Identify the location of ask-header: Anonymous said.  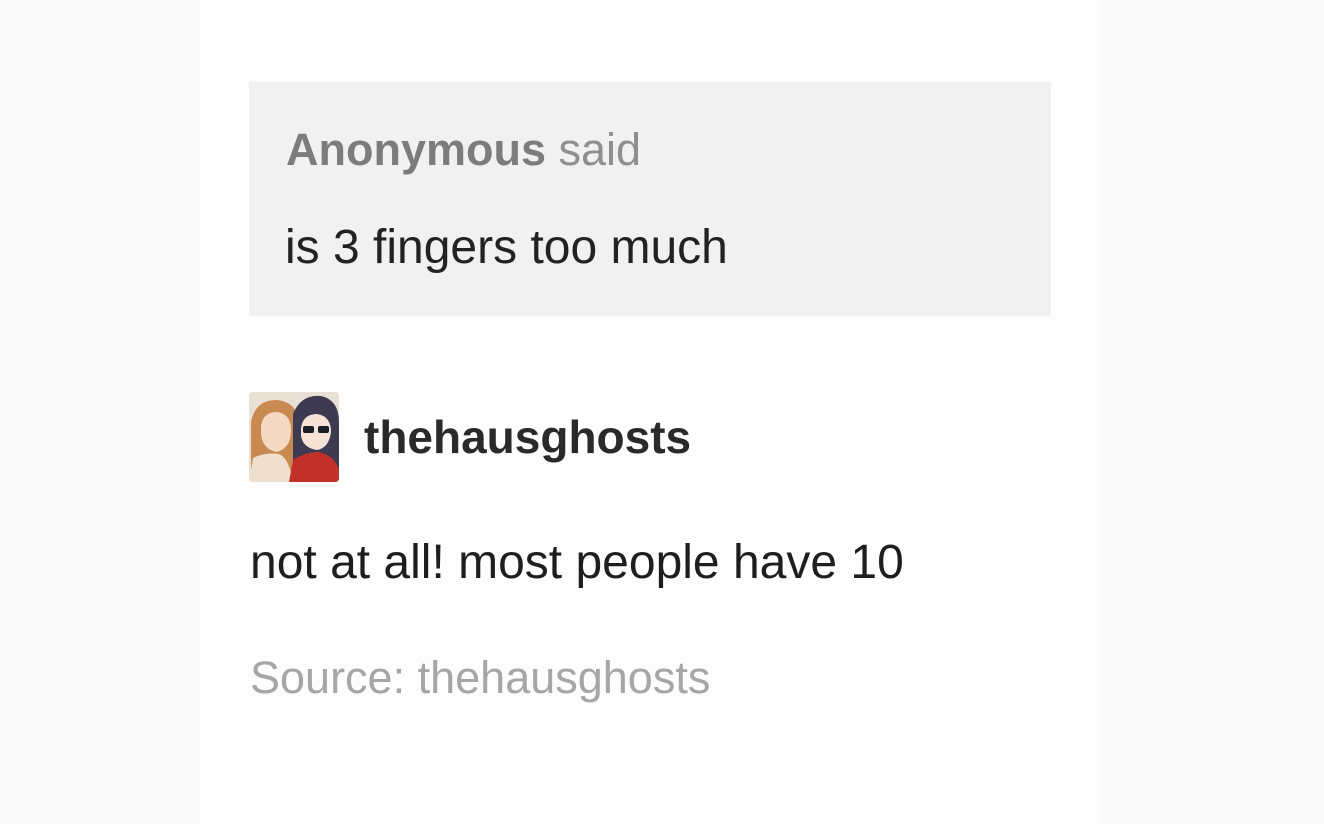
(463, 150).